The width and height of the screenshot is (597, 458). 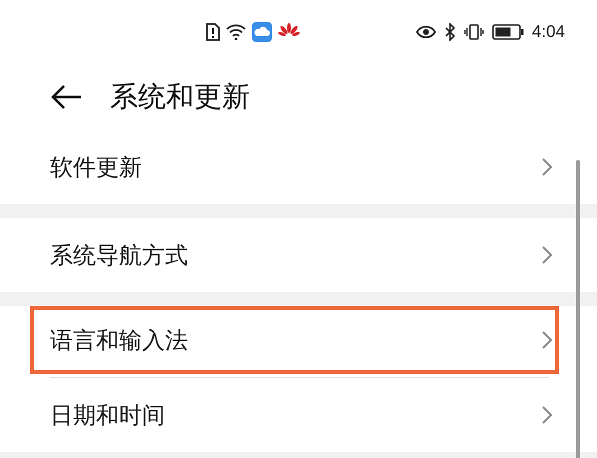 I want to click on sim-alert-icon, so click(x=213, y=32).